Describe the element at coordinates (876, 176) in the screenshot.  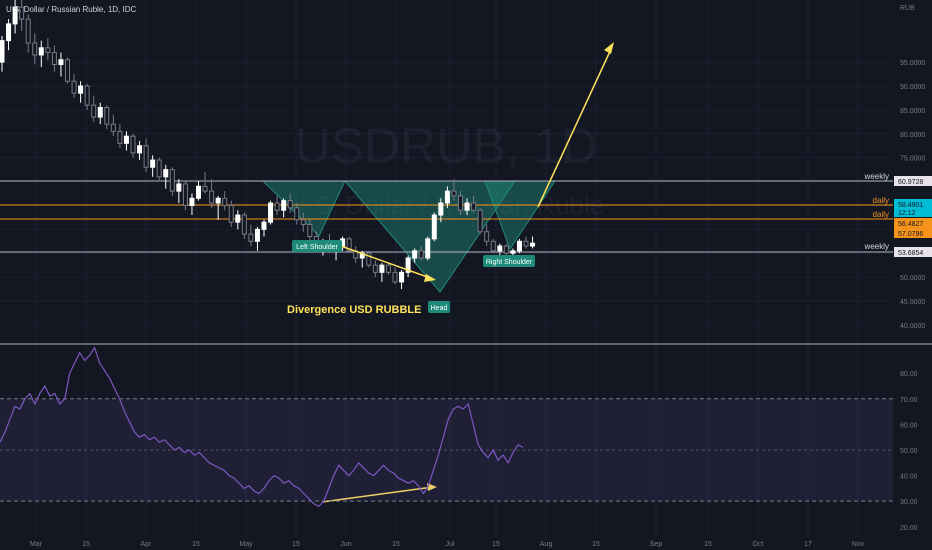
I see `level-label-weekly-upper: weekly` at that location.